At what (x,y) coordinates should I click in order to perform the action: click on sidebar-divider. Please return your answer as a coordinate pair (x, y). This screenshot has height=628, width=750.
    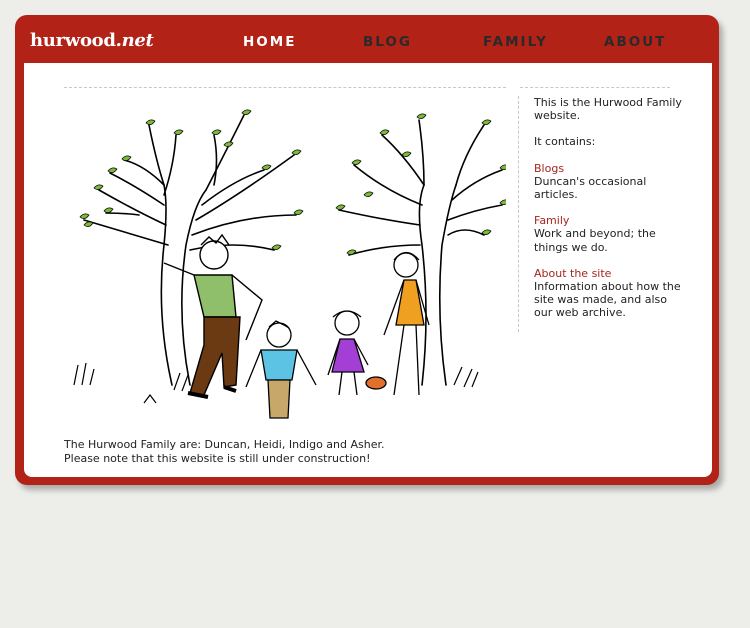
    Looking at the image, I should click on (518, 214).